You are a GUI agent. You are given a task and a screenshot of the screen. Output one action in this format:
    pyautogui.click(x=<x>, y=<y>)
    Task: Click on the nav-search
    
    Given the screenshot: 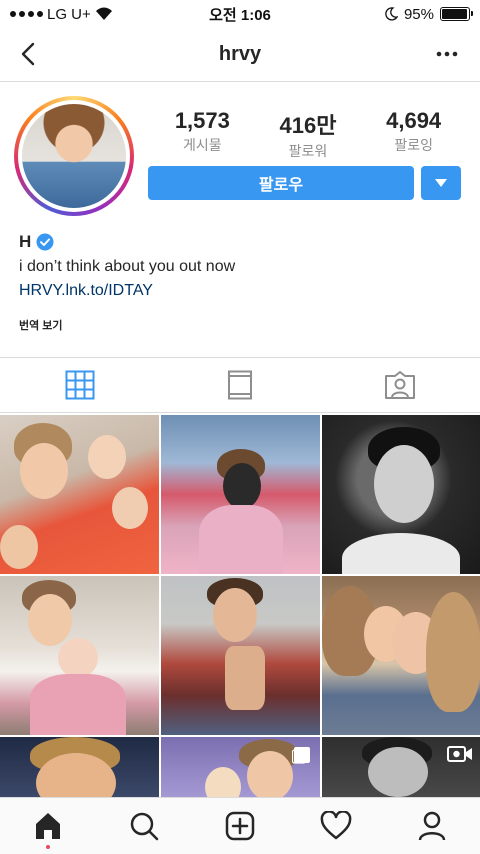 What is the action you would take?
    pyautogui.click(x=144, y=826)
    